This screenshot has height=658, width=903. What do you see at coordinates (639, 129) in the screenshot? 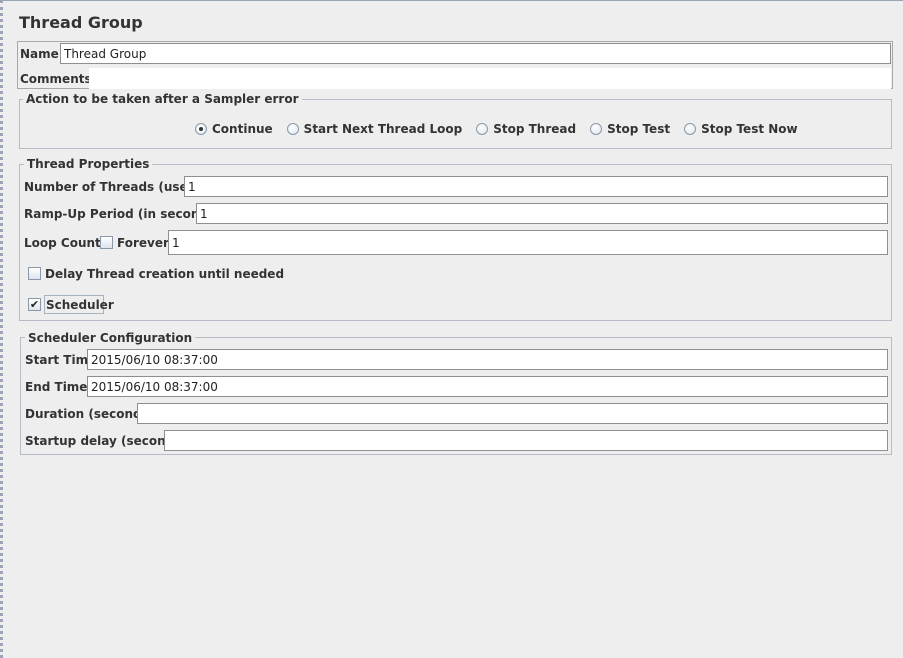
I see `radio-label: Stop Test` at bounding box center [639, 129].